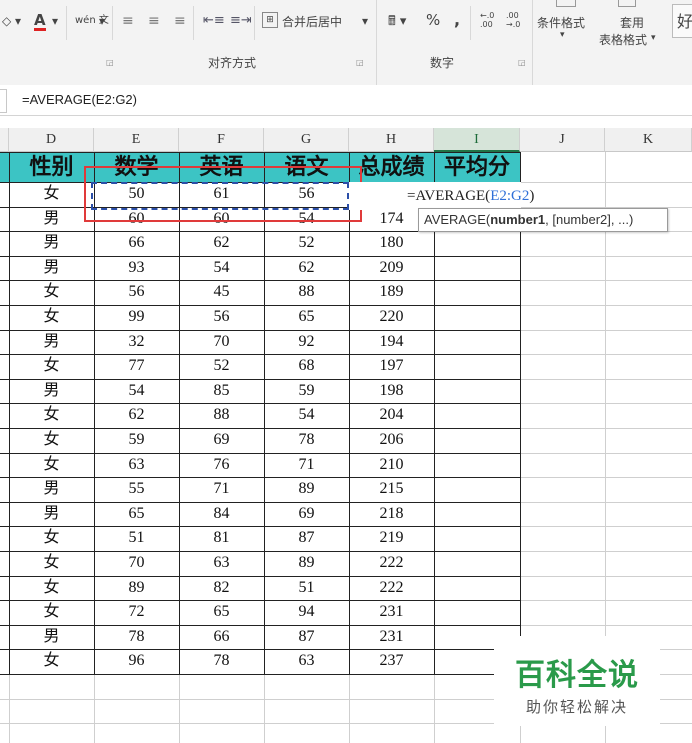  What do you see at coordinates (79, 99) in the screenshot?
I see `formula-input: =AVERAGE(E2:G2)` at bounding box center [79, 99].